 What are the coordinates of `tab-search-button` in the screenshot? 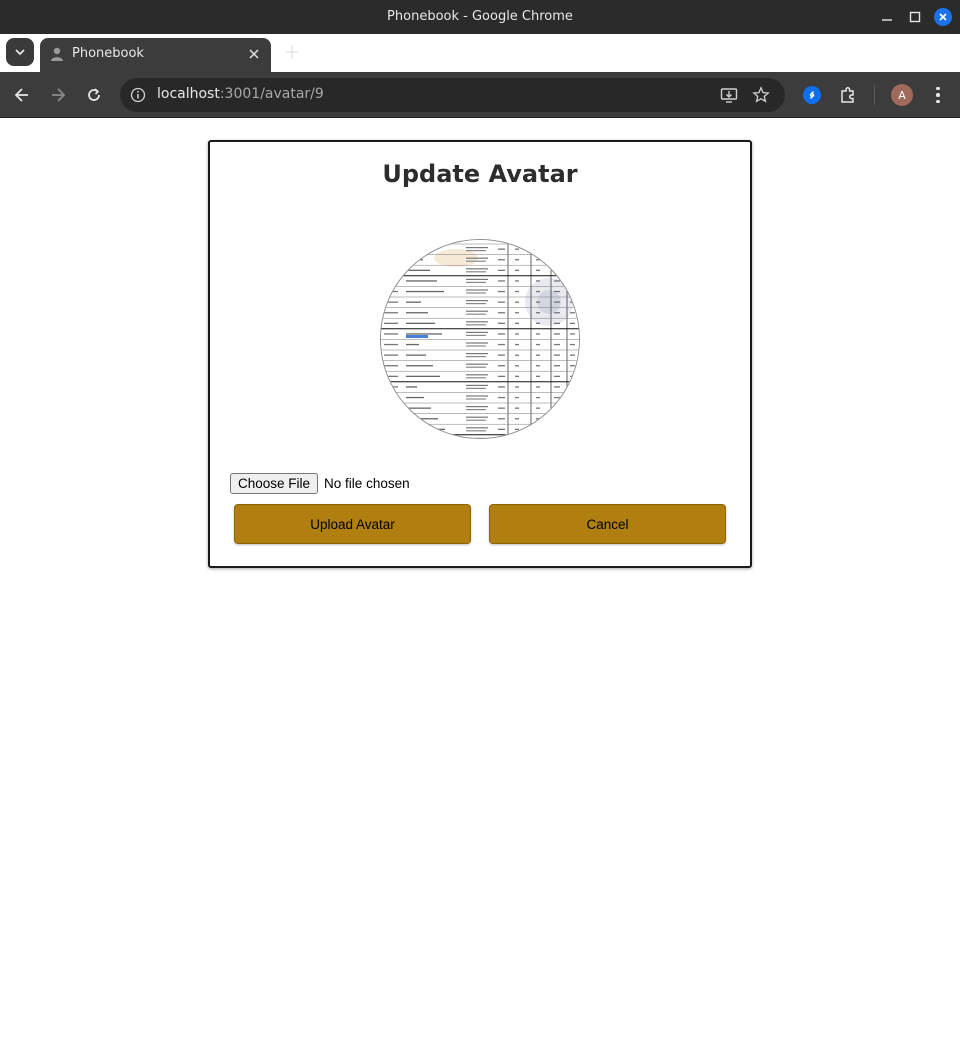 It's located at (20, 52).